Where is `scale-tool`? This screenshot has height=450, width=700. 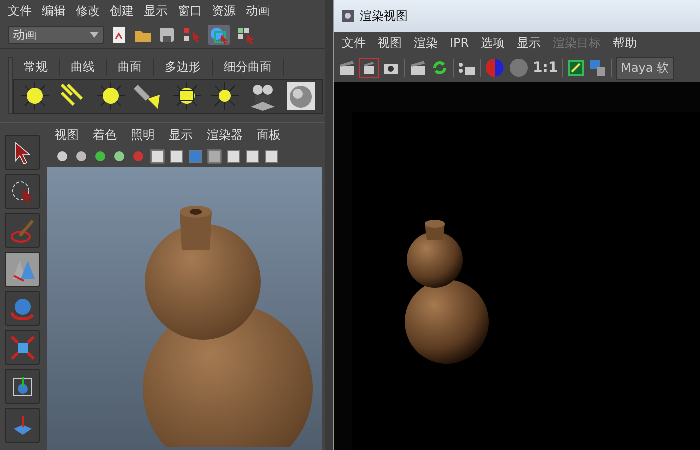 scale-tool is located at coordinates (22, 347).